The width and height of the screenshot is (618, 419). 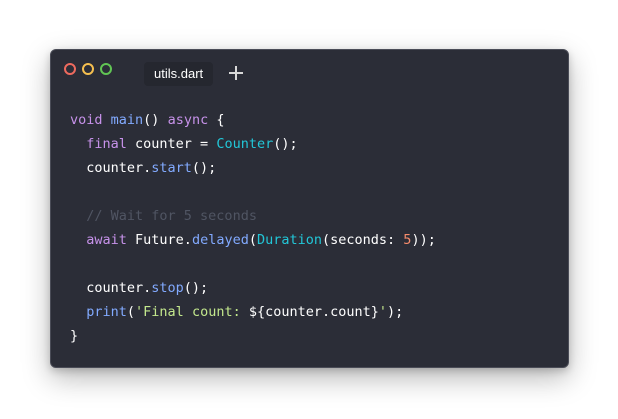 What do you see at coordinates (216, 120) in the screenshot?
I see `code-token: {` at bounding box center [216, 120].